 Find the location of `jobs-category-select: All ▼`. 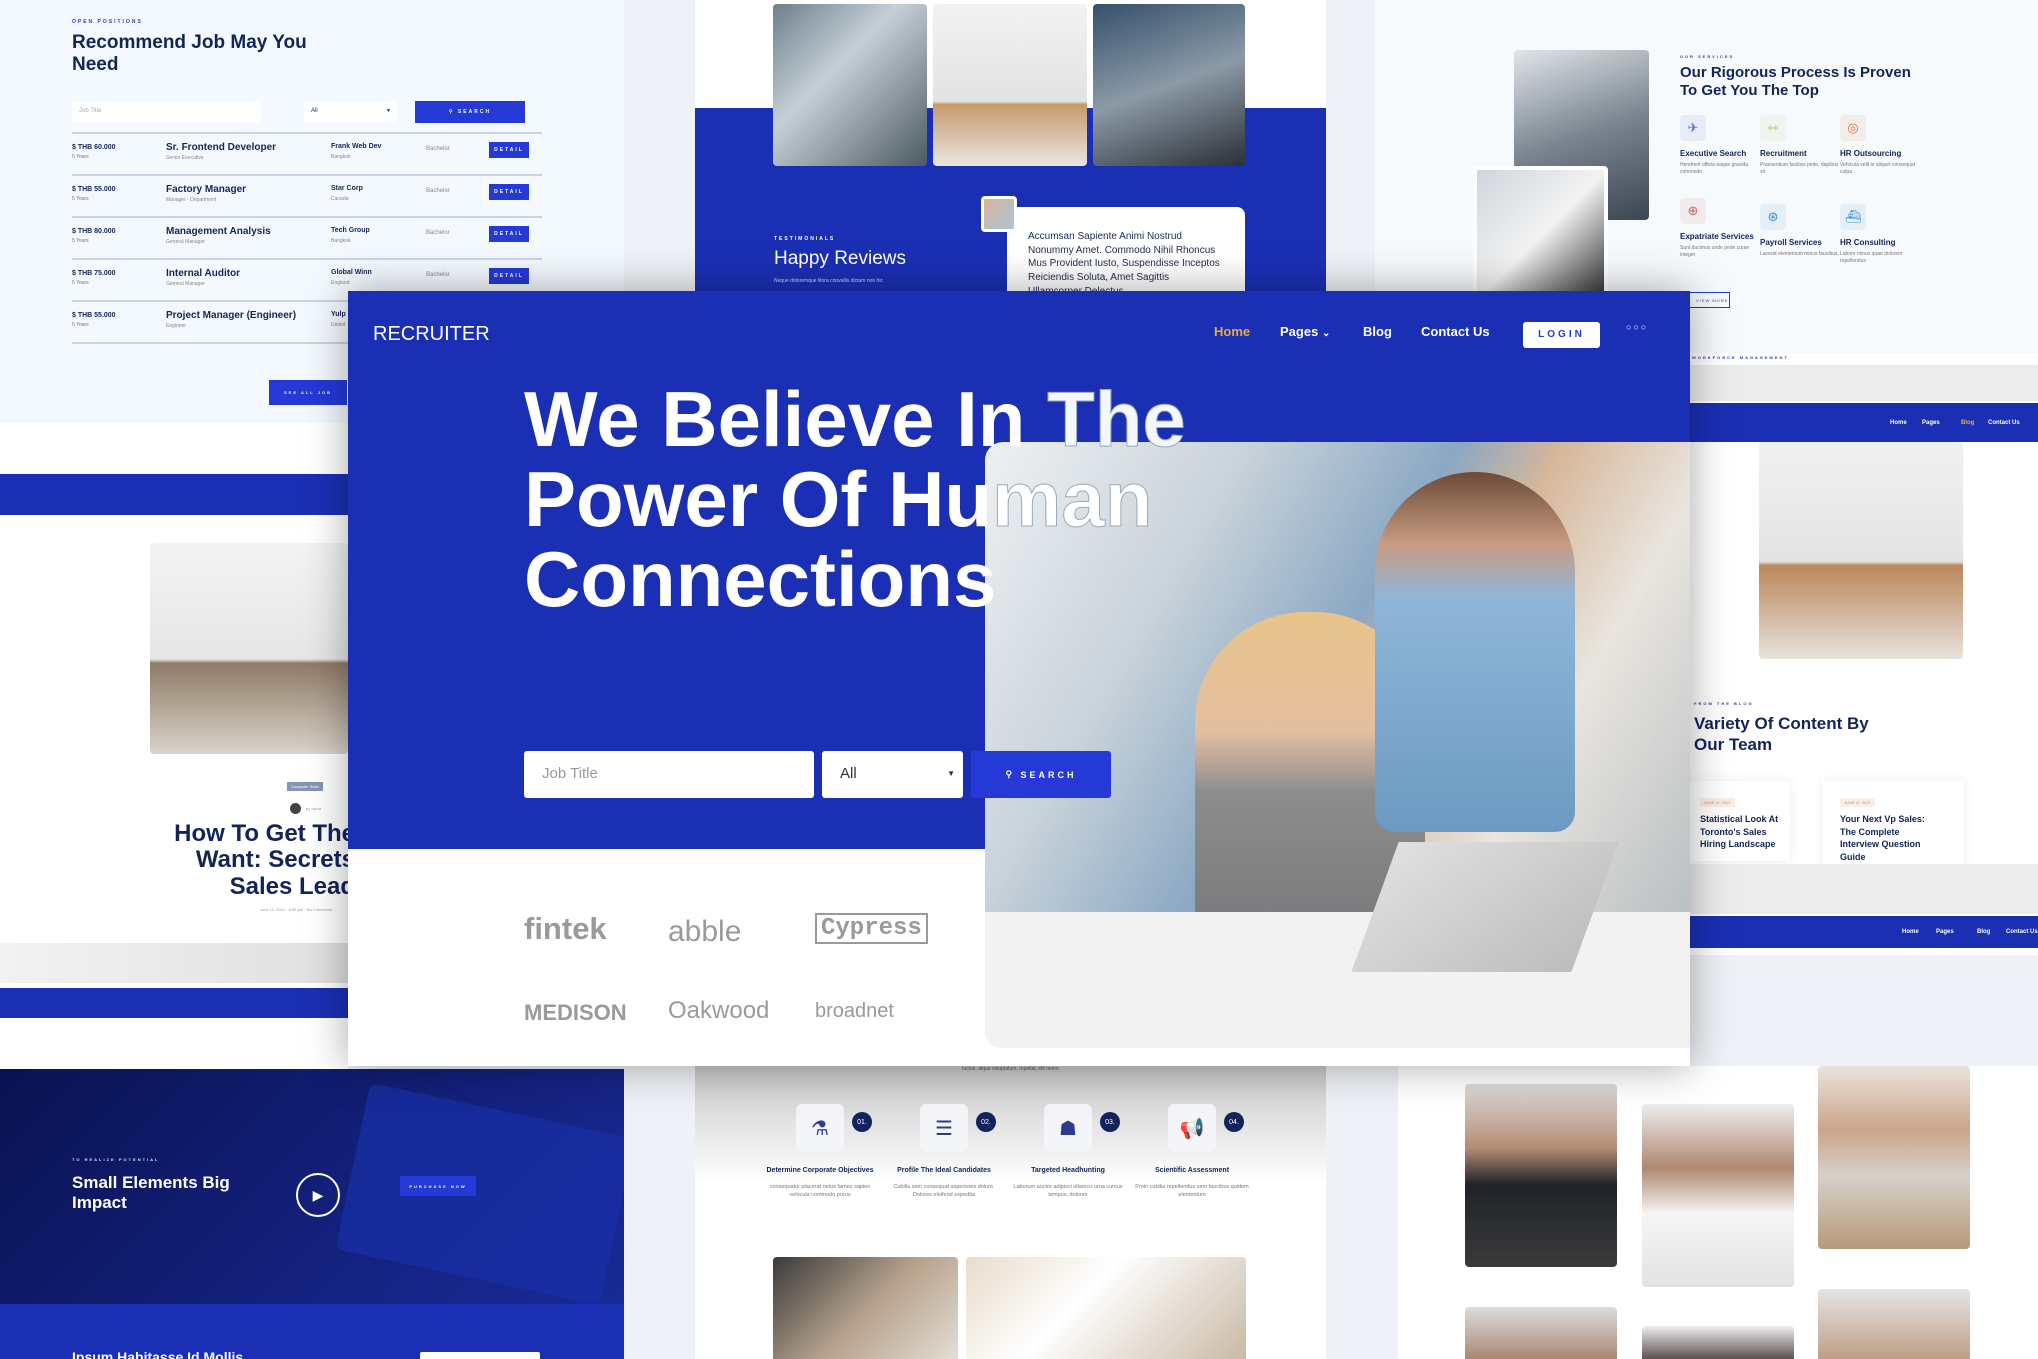

jobs-category-select: All ▼ is located at coordinates (350, 112).